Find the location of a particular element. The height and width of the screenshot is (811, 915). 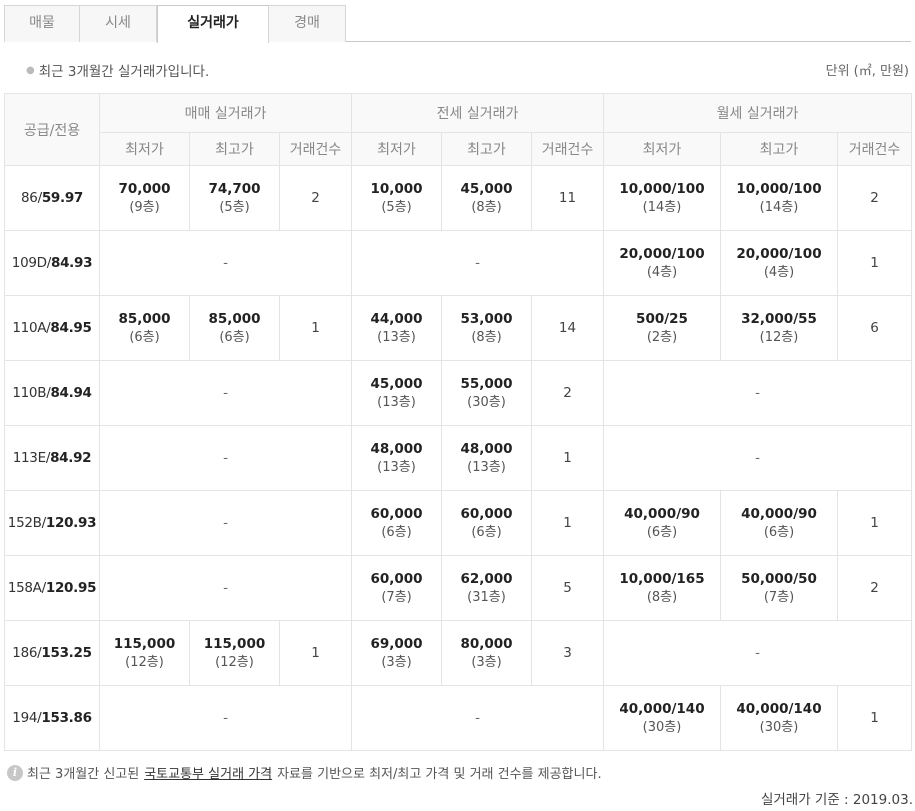

tab-market-price: 시세 is located at coordinates (118, 23).